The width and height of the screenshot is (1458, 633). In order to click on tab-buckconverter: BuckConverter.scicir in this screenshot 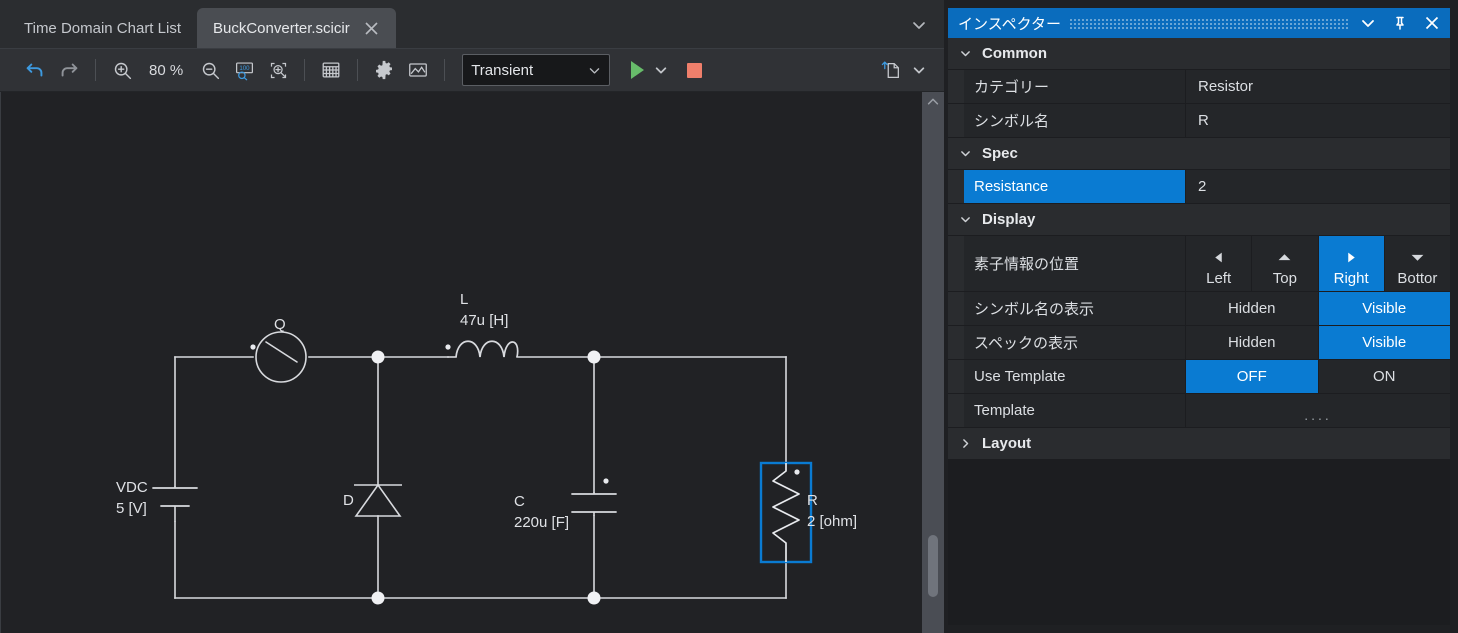, I will do `click(296, 28)`.